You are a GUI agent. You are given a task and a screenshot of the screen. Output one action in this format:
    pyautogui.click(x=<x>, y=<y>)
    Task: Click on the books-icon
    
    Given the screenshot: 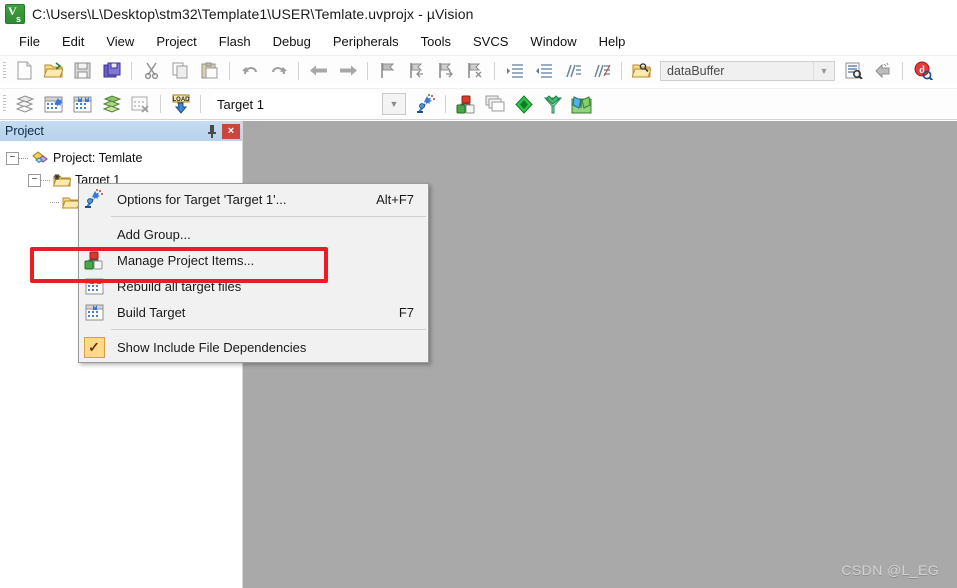 What is the action you would take?
    pyautogui.click(x=581, y=104)
    